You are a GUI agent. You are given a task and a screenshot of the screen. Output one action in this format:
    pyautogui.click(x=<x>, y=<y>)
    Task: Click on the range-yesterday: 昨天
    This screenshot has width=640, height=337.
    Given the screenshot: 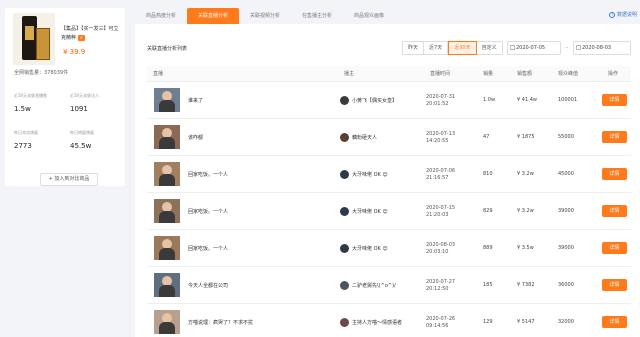 What is the action you would take?
    pyautogui.click(x=414, y=48)
    